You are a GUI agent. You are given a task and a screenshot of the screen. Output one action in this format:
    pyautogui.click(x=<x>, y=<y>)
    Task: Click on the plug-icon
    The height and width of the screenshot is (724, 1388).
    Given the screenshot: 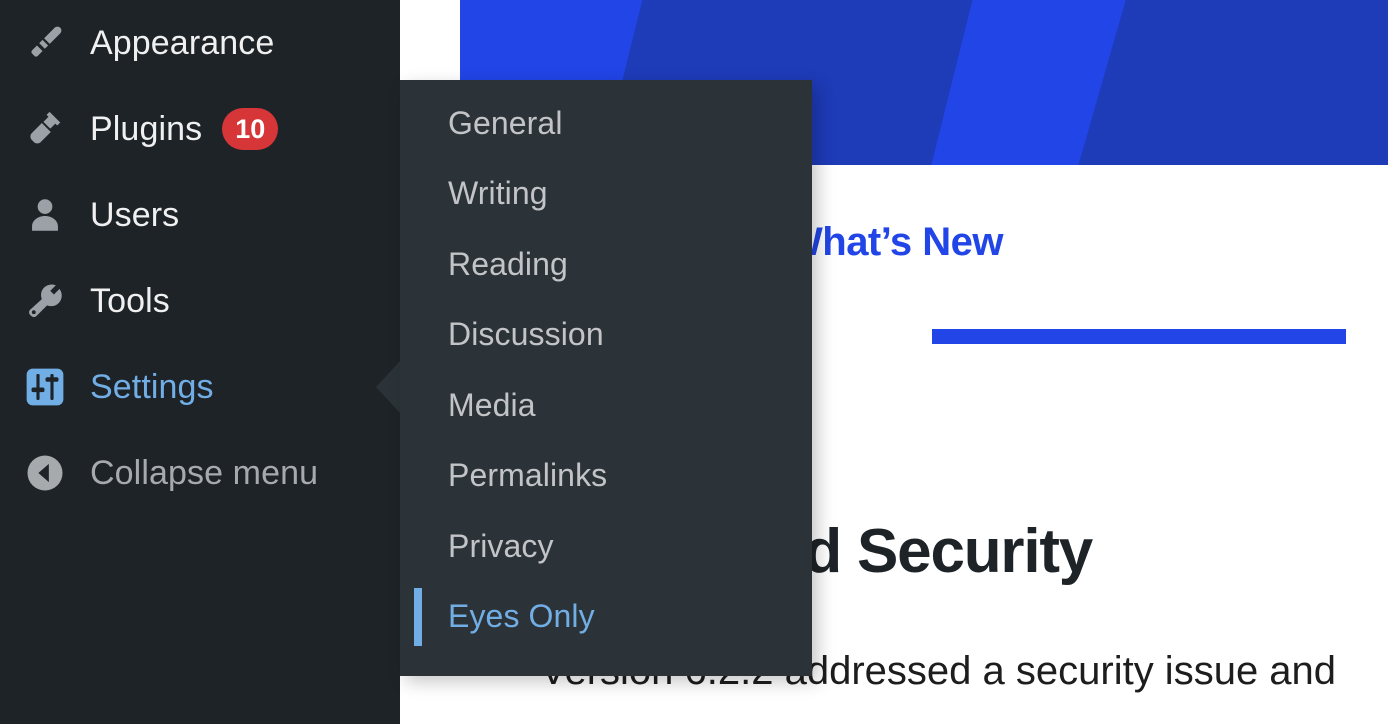 What is the action you would take?
    pyautogui.click(x=45, y=129)
    